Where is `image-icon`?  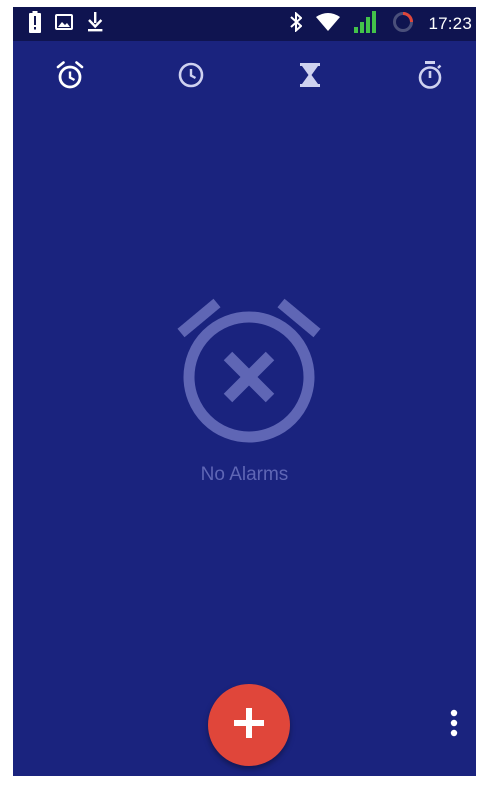
image-icon is located at coordinates (64, 24).